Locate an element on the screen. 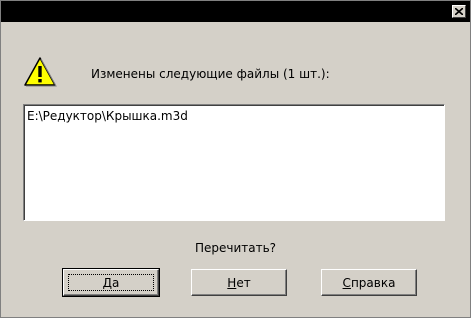 The image size is (471, 318). no-button: Нет is located at coordinates (239, 282).